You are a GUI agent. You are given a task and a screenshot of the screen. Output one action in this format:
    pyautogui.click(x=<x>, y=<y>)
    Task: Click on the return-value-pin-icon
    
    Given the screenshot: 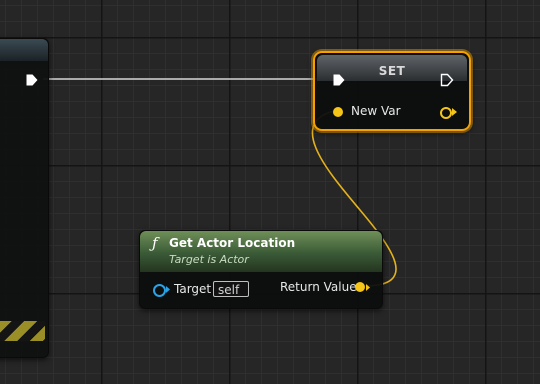 What is the action you would take?
    pyautogui.click(x=360, y=287)
    